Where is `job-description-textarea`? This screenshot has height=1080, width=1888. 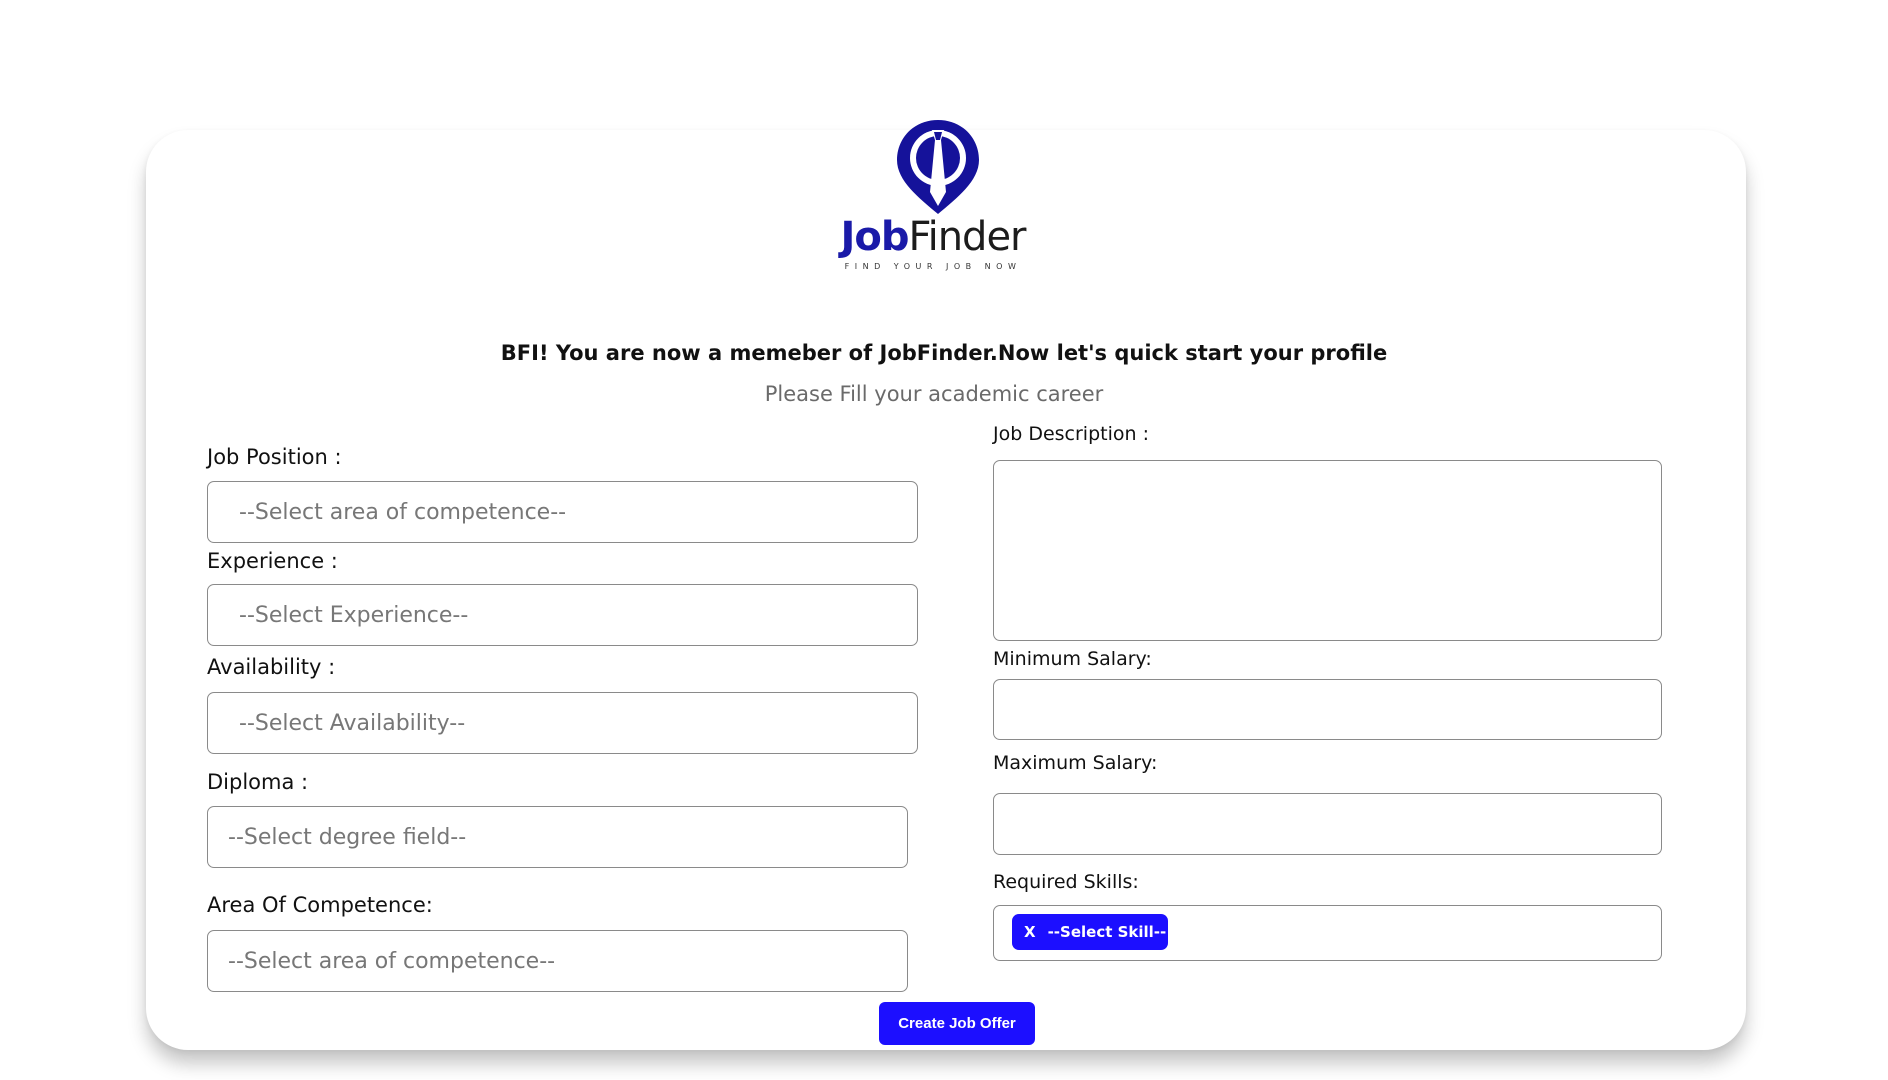 job-description-textarea is located at coordinates (1327, 550).